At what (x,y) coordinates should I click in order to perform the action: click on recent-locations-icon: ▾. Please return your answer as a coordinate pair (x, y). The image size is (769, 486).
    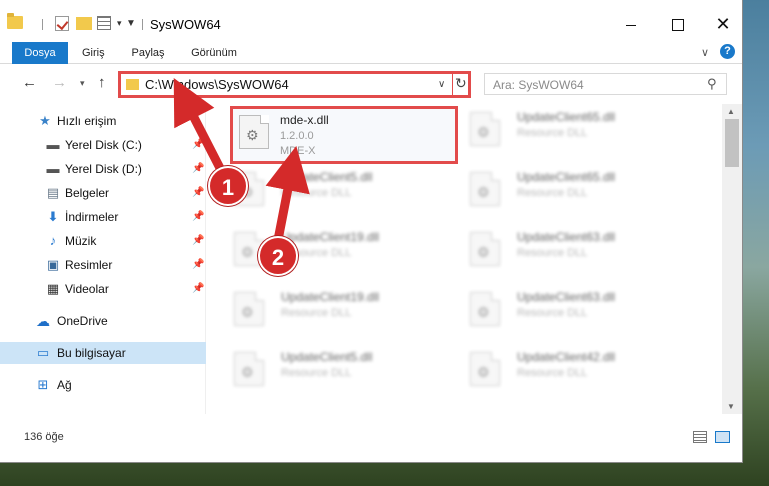
    Looking at the image, I should click on (82, 83).